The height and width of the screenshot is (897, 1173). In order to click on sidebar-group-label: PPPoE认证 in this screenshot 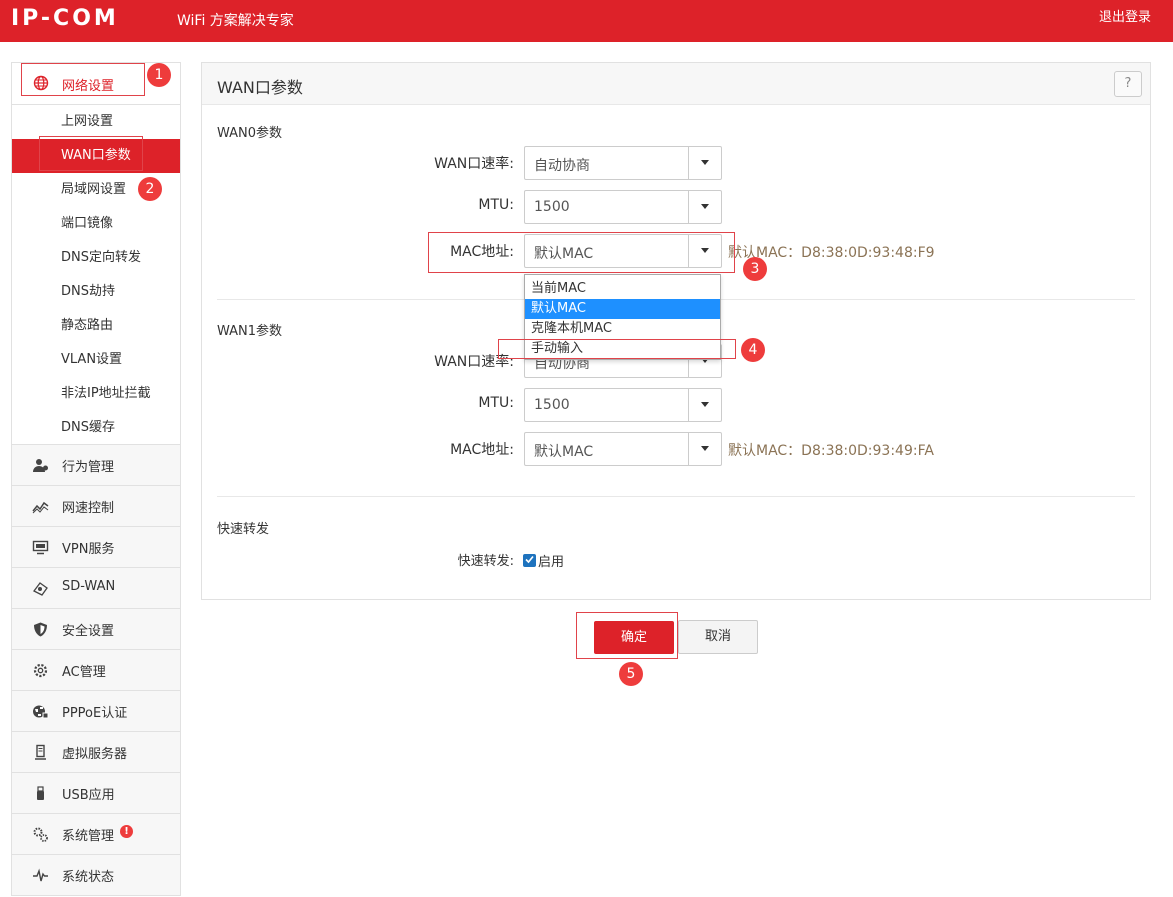, I will do `click(95, 713)`.